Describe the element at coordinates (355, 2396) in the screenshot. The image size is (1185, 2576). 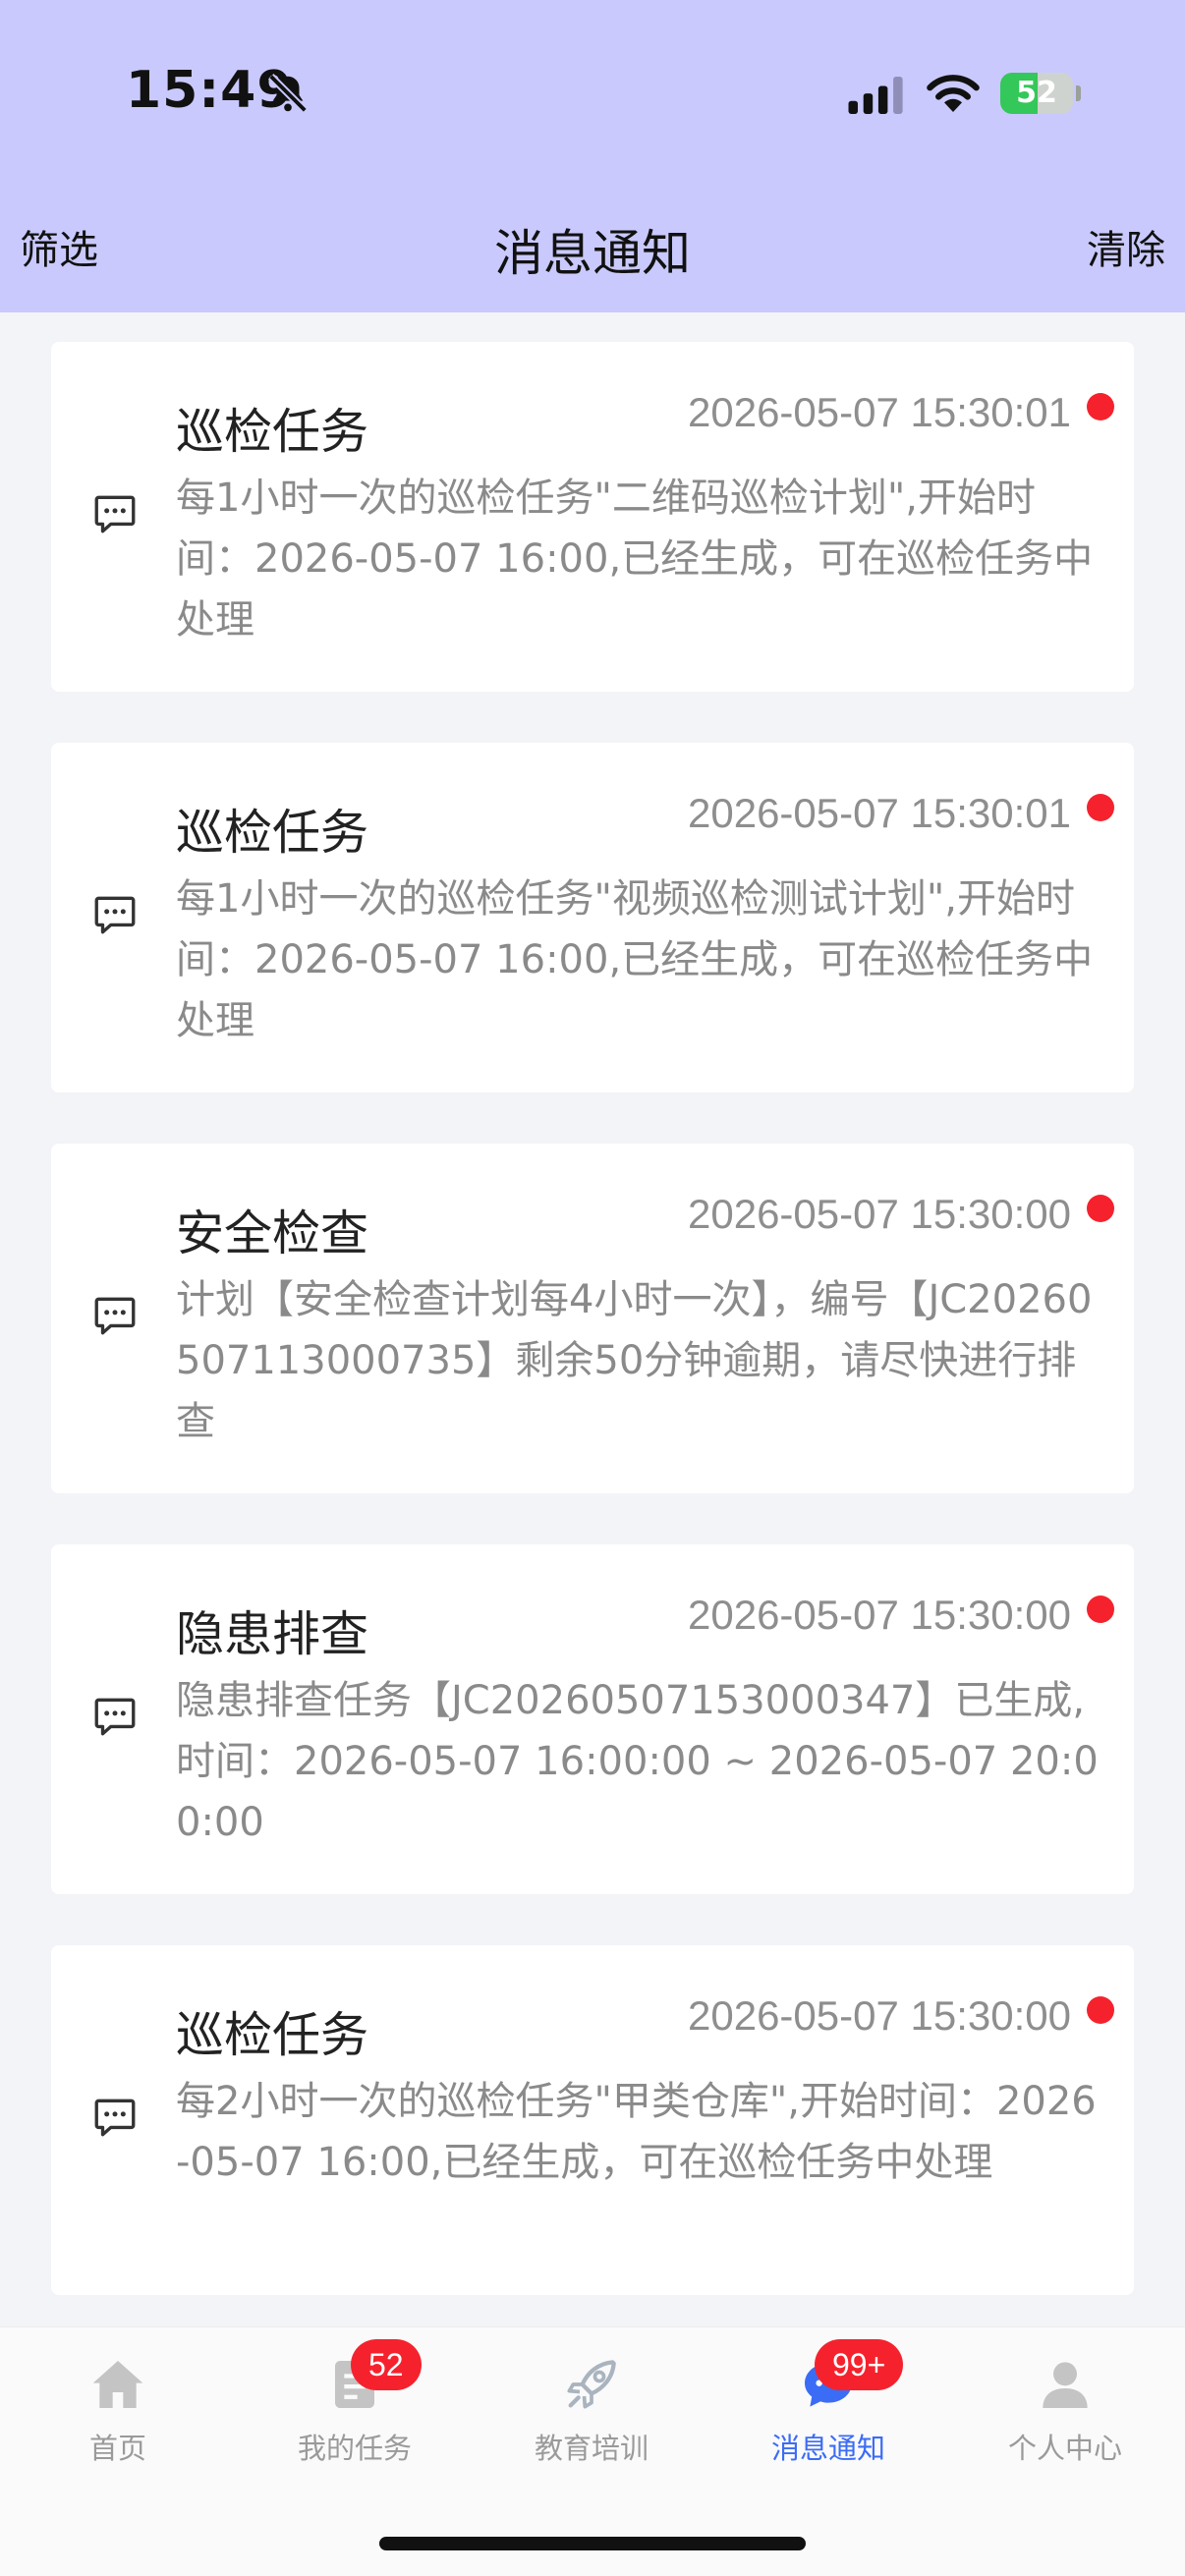
I see `tab-my-tasks: 52 我的任务` at that location.